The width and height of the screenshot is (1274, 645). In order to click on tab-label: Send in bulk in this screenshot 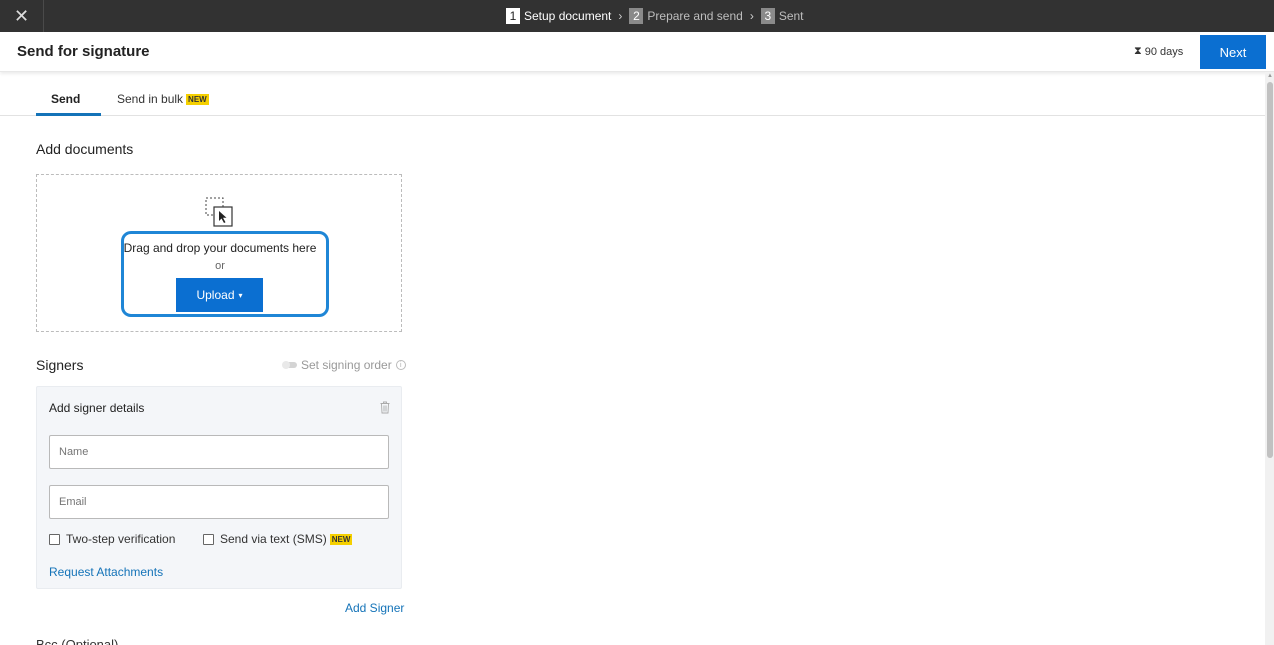, I will do `click(150, 99)`.